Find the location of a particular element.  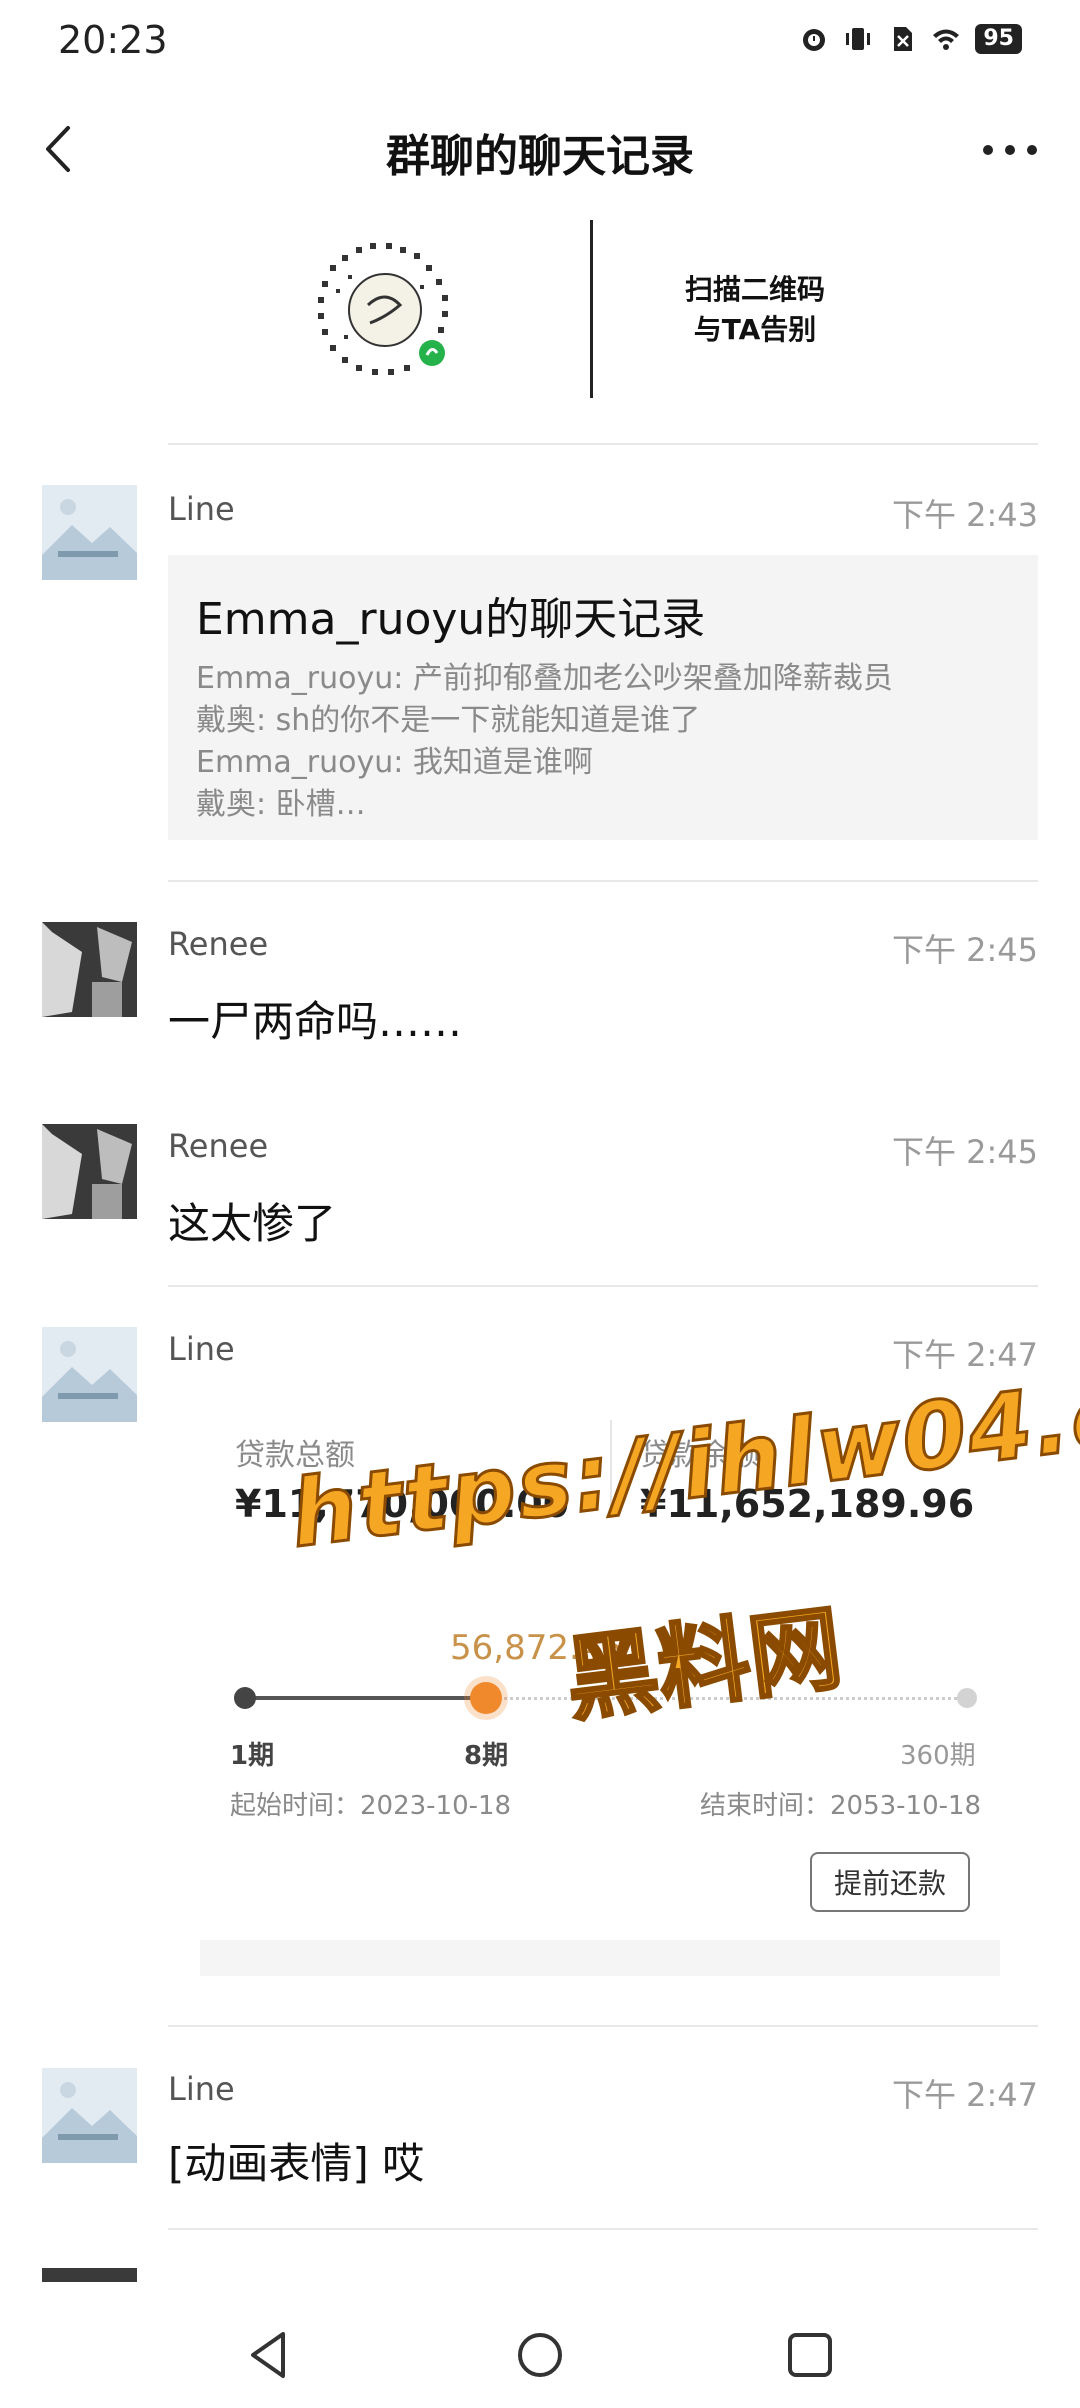

status-icons: 95 is located at coordinates (910, 39).